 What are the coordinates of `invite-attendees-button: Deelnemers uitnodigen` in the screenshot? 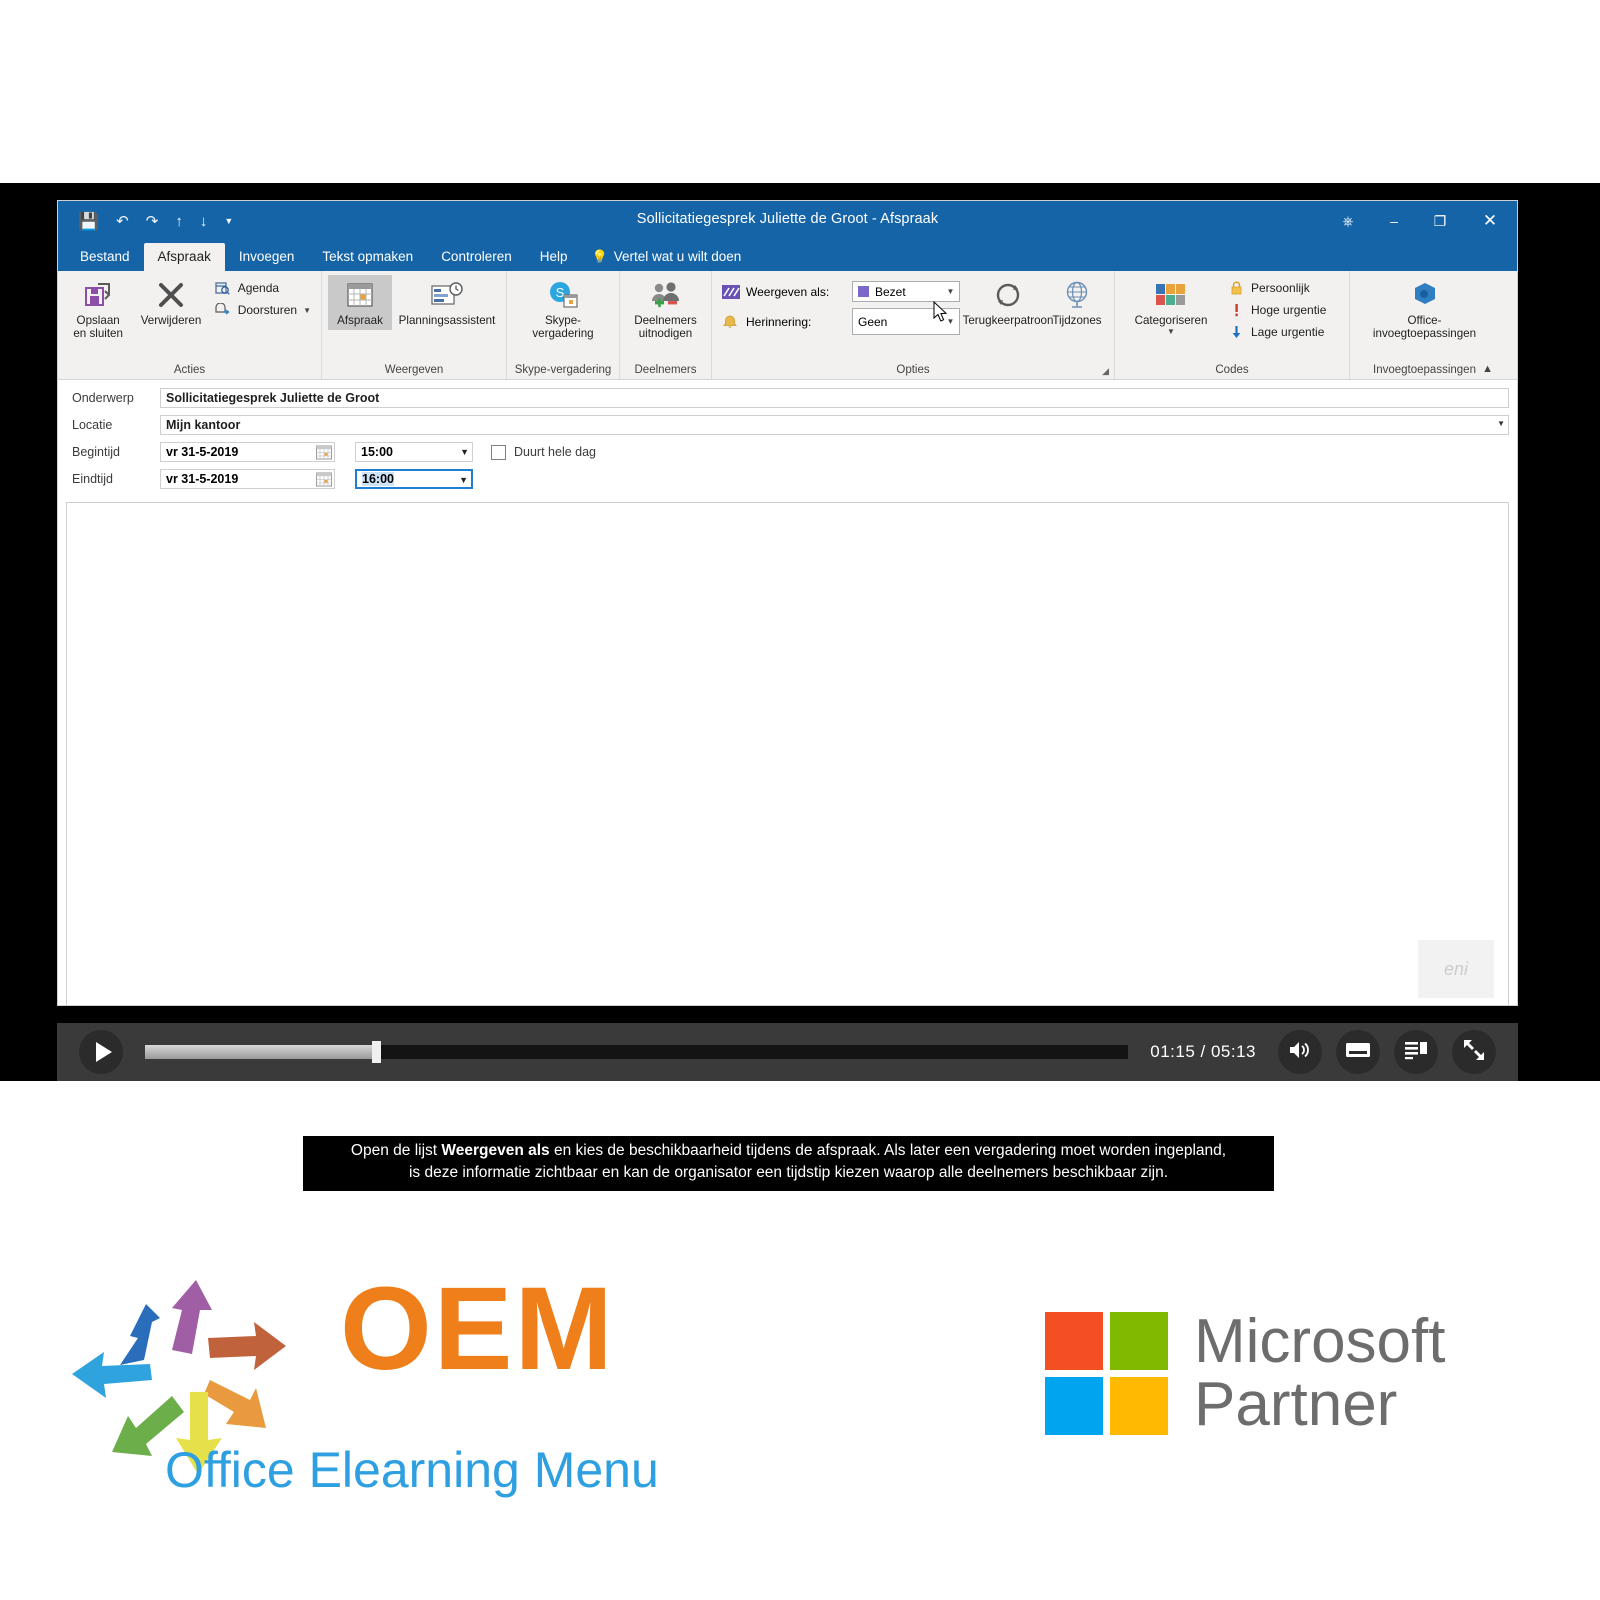 It's located at (665, 309).